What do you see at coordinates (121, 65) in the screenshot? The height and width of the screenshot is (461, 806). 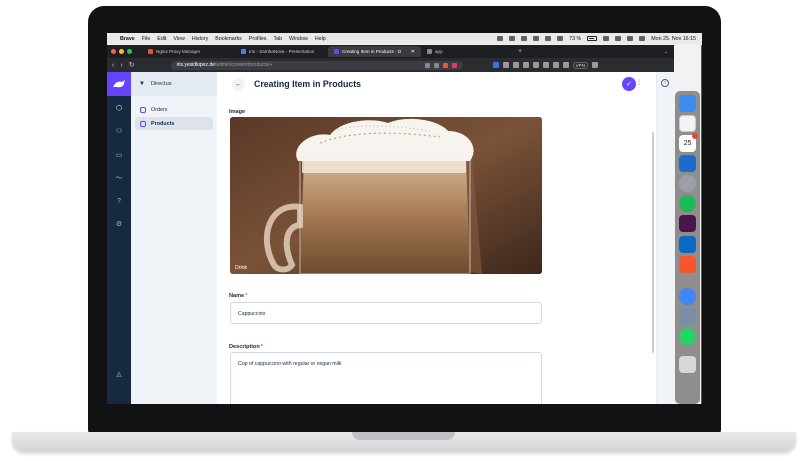 I see `forward-nav-icon: ›` at bounding box center [121, 65].